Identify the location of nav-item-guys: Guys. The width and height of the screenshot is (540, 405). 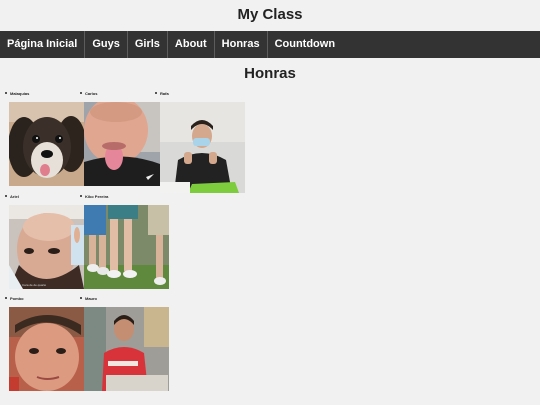
(106, 44).